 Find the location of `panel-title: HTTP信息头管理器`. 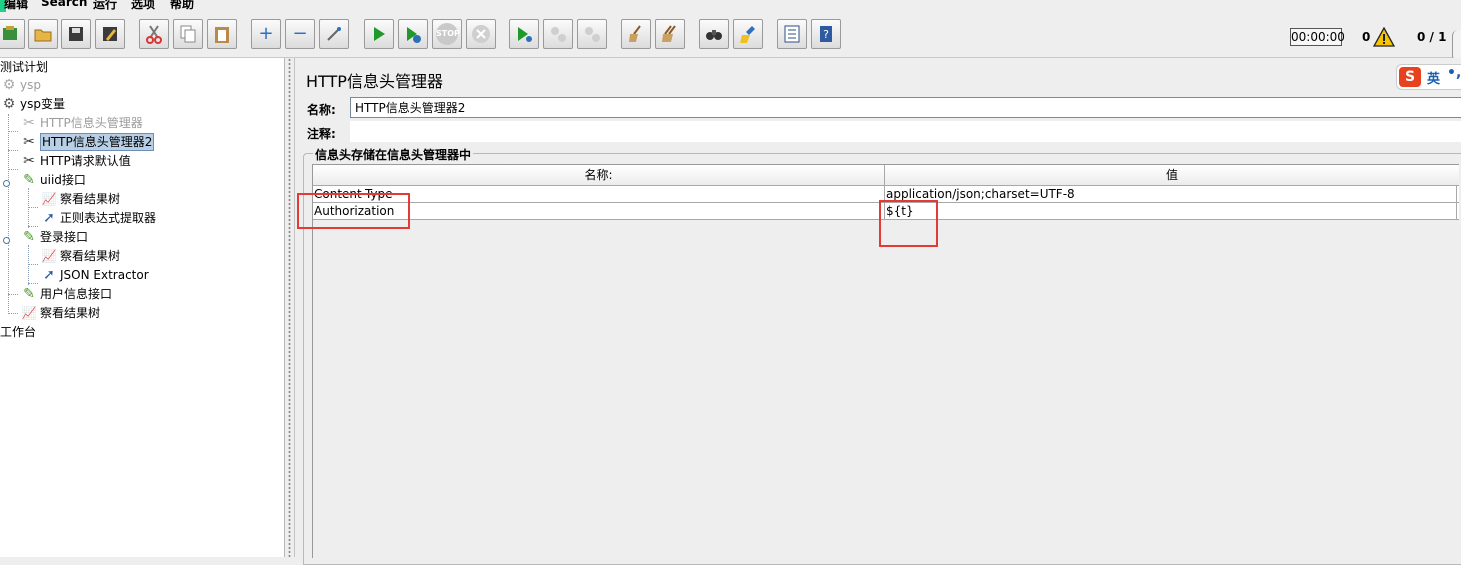

panel-title: HTTP信息头管理器 is located at coordinates (374, 81).